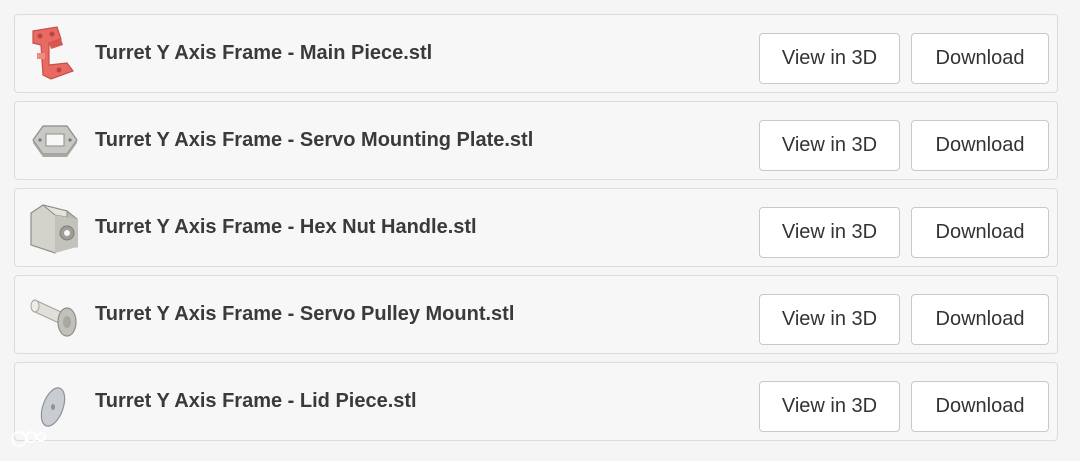 This screenshot has width=1080, height=461. I want to click on watermark-logo-icon, so click(29, 441).